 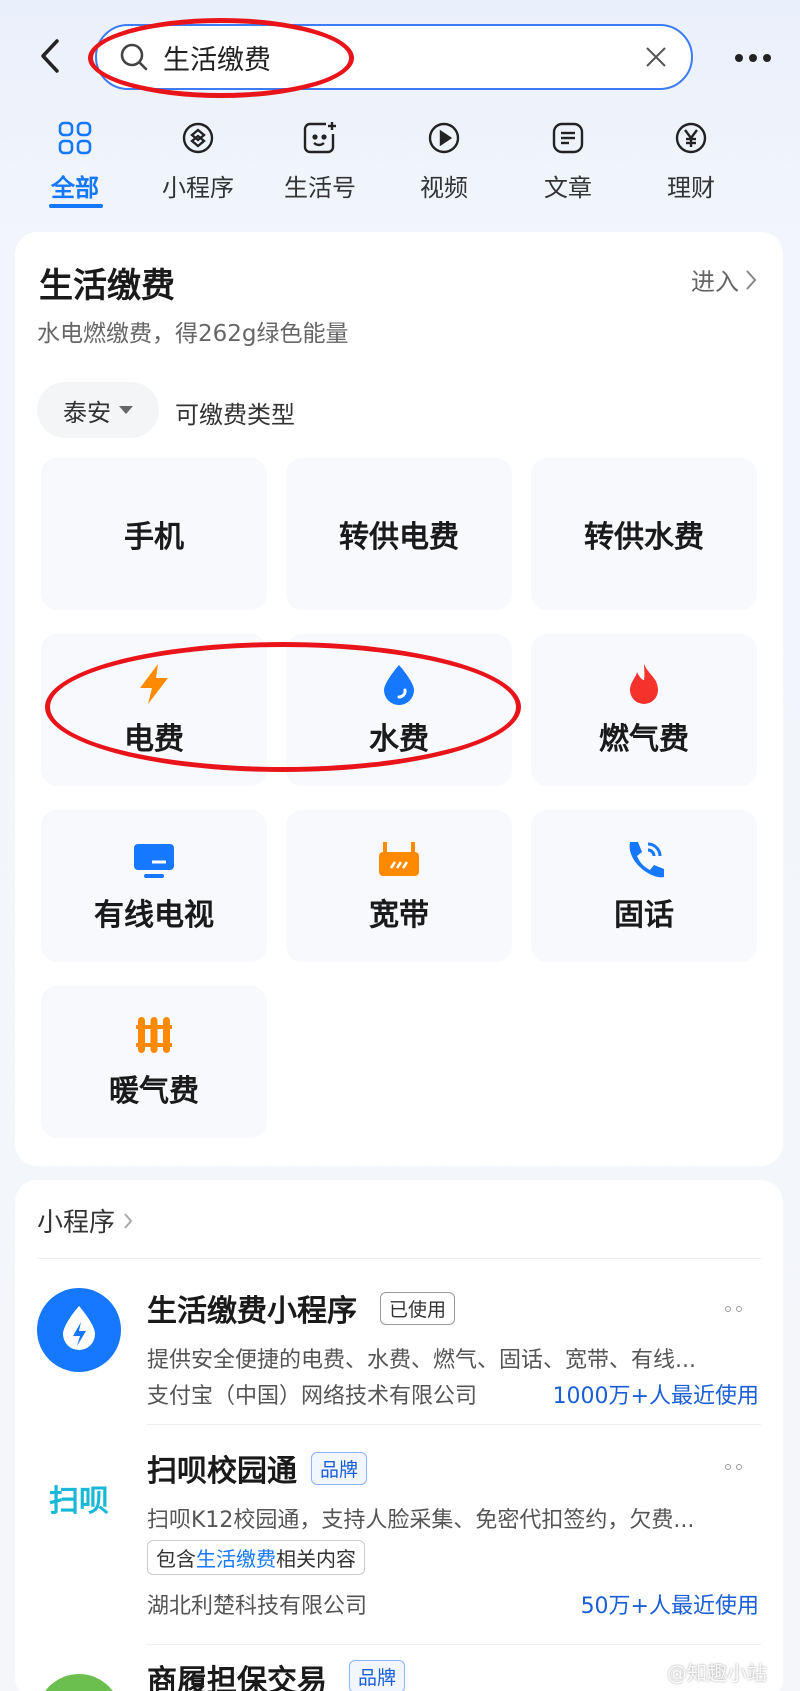 I want to click on pay-item-mobile: 手机, so click(x=154, y=534).